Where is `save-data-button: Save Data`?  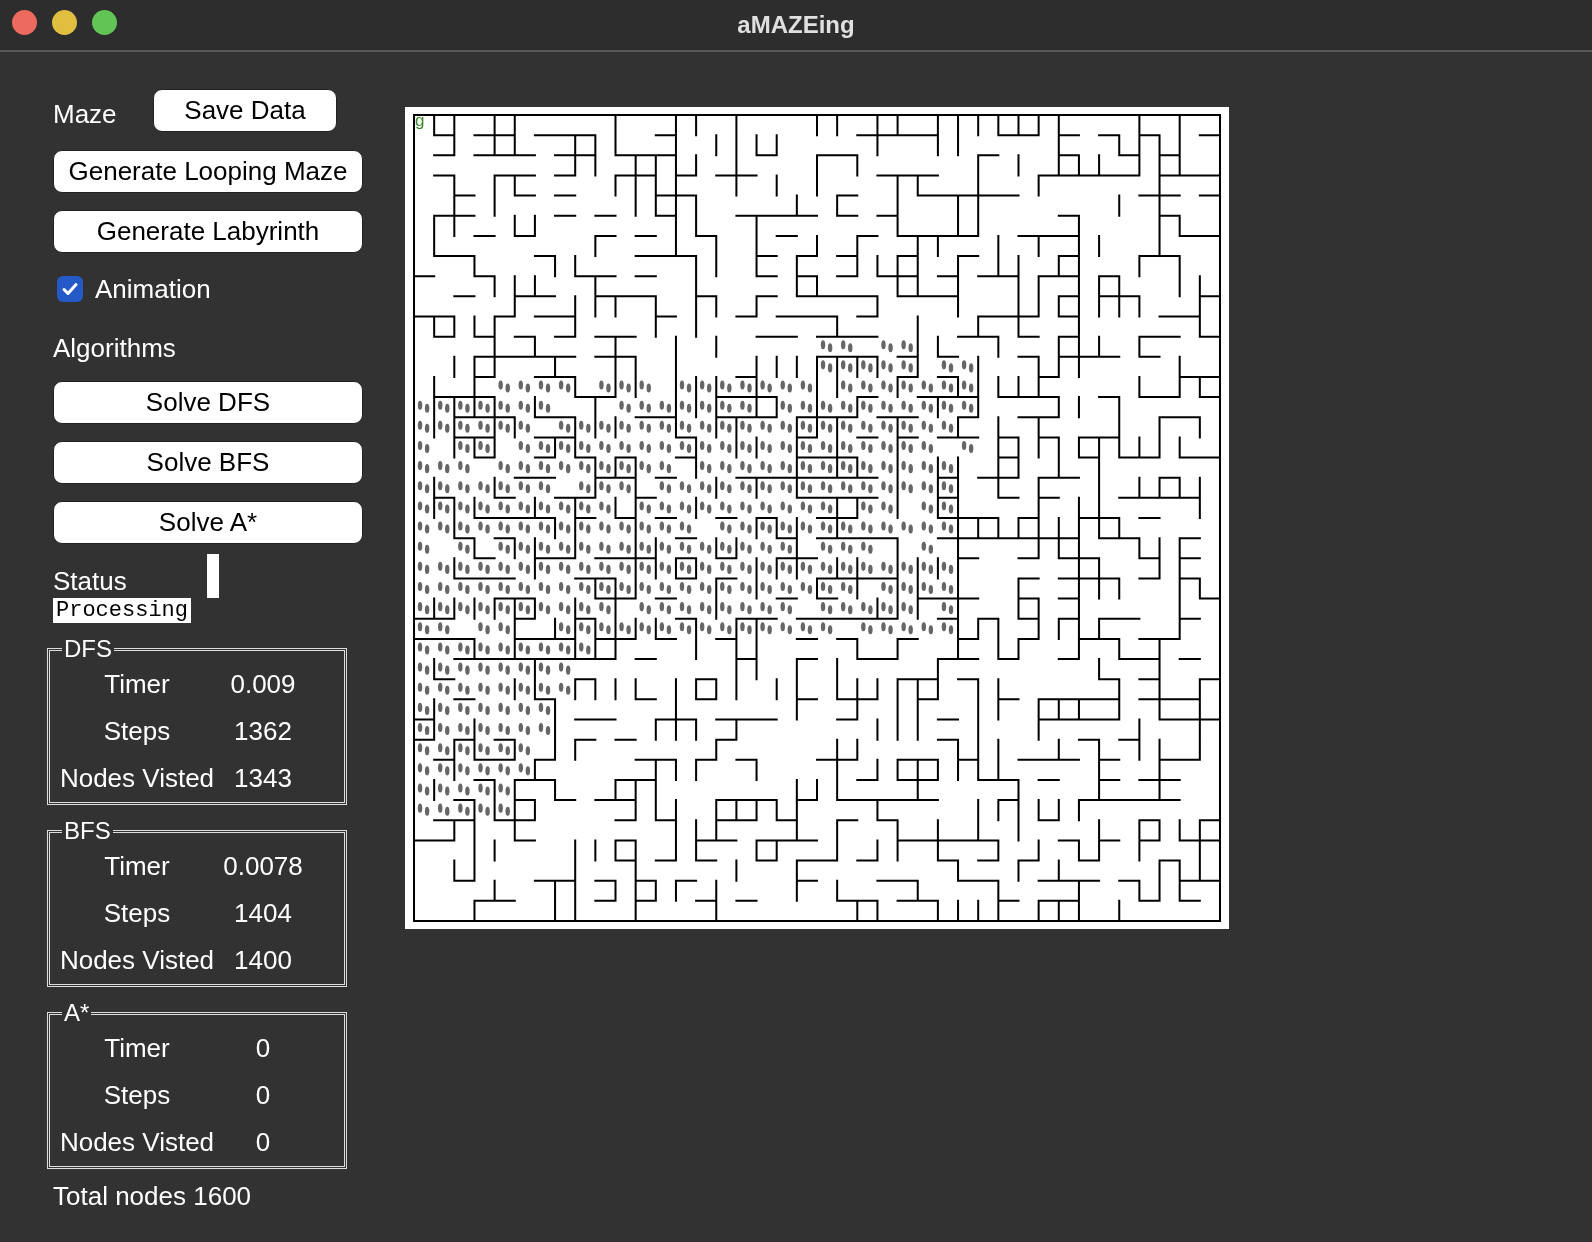 save-data-button: Save Data is located at coordinates (245, 110).